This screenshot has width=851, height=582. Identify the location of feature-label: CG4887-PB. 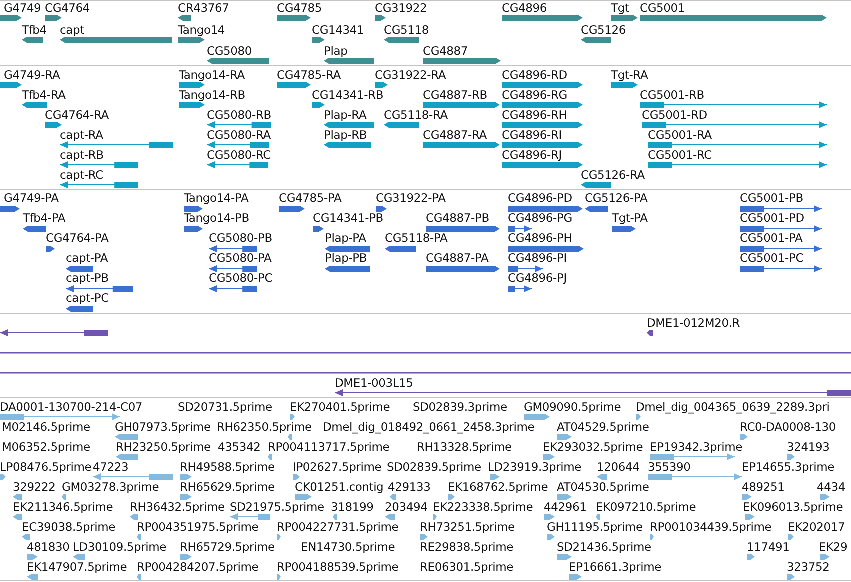
(458, 218).